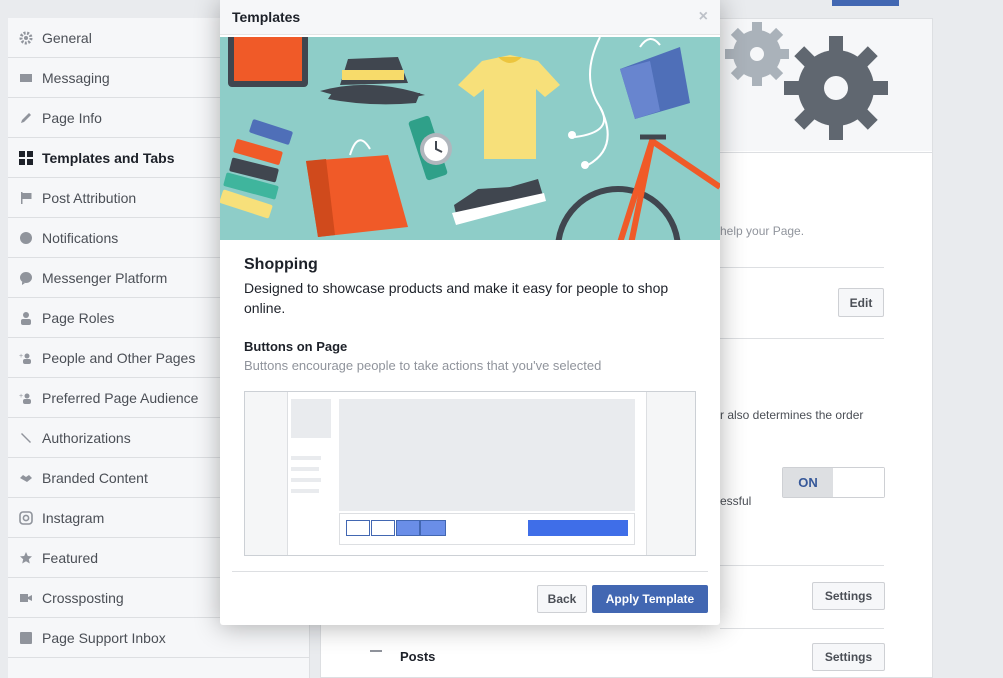 The width and height of the screenshot is (1003, 678). I want to click on template-name: Shopping, so click(281, 264).